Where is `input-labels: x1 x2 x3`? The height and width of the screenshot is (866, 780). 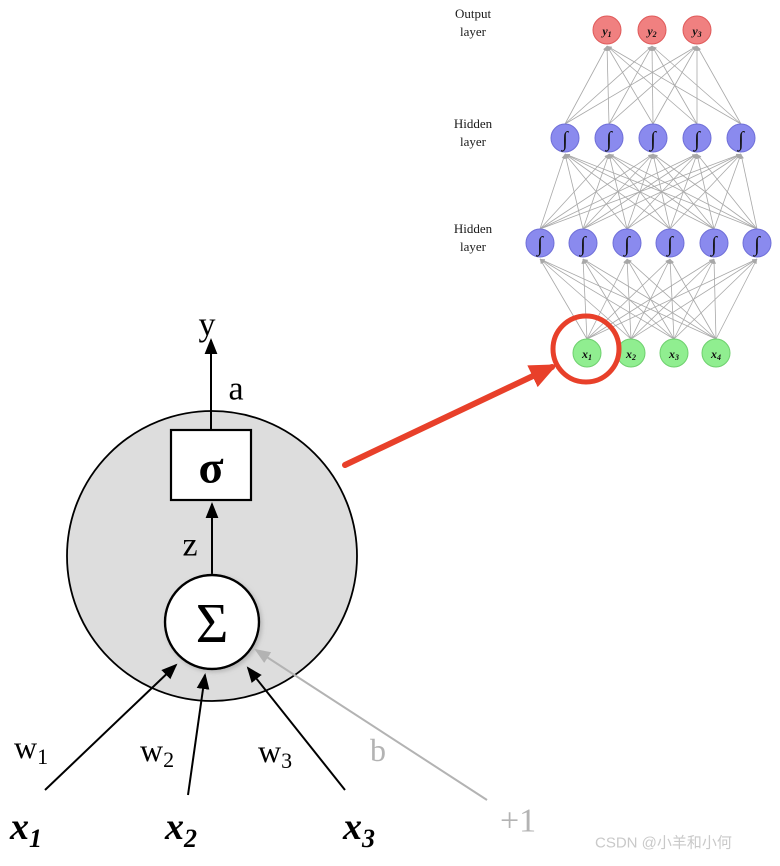 input-labels: x1 x2 x3 is located at coordinates (192, 829).